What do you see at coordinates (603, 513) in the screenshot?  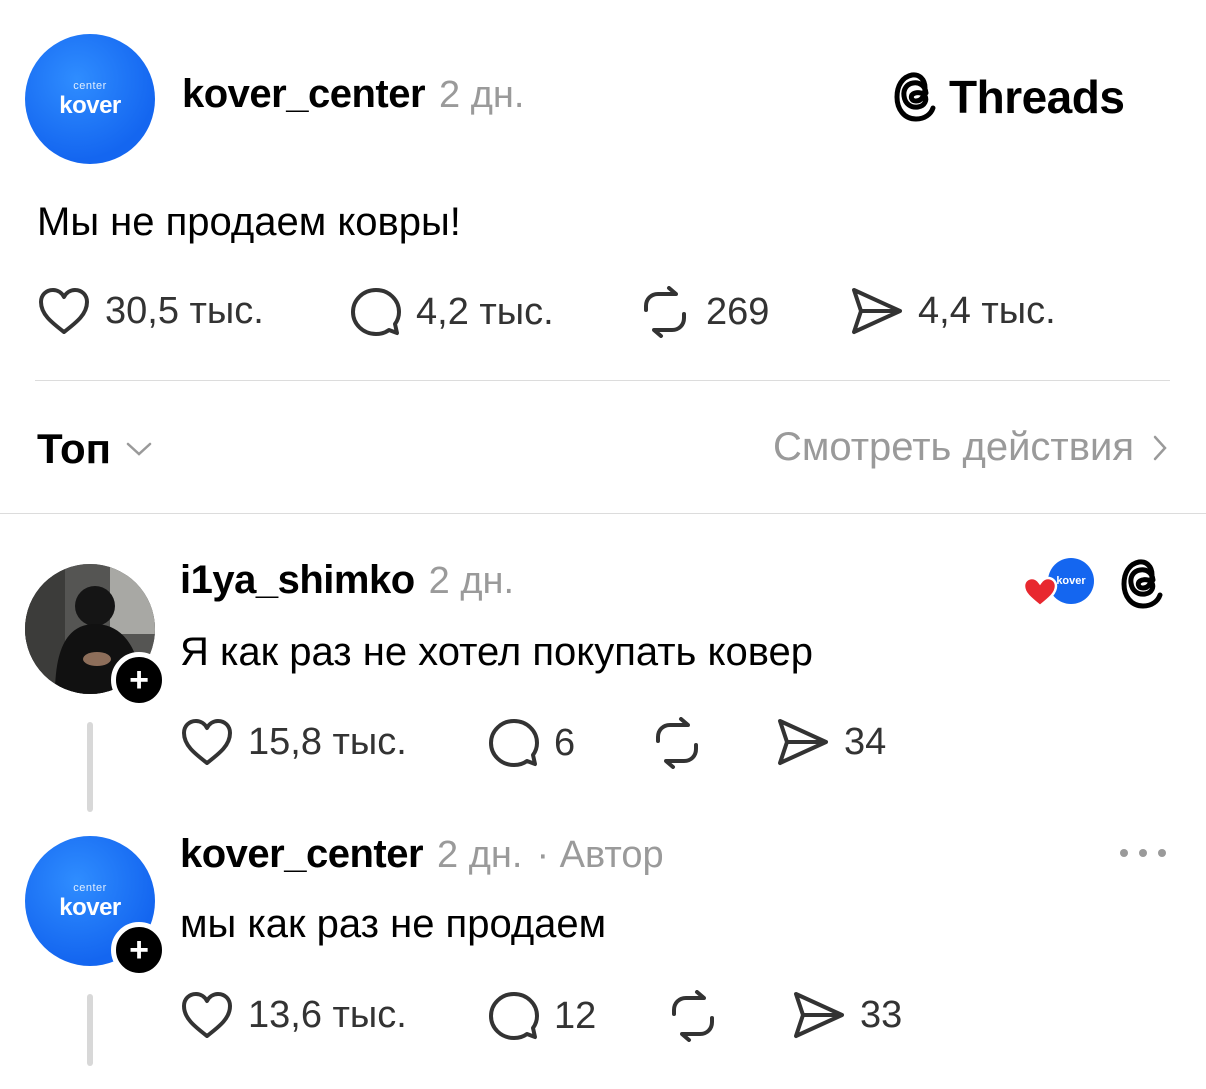 I see `section-divider` at bounding box center [603, 513].